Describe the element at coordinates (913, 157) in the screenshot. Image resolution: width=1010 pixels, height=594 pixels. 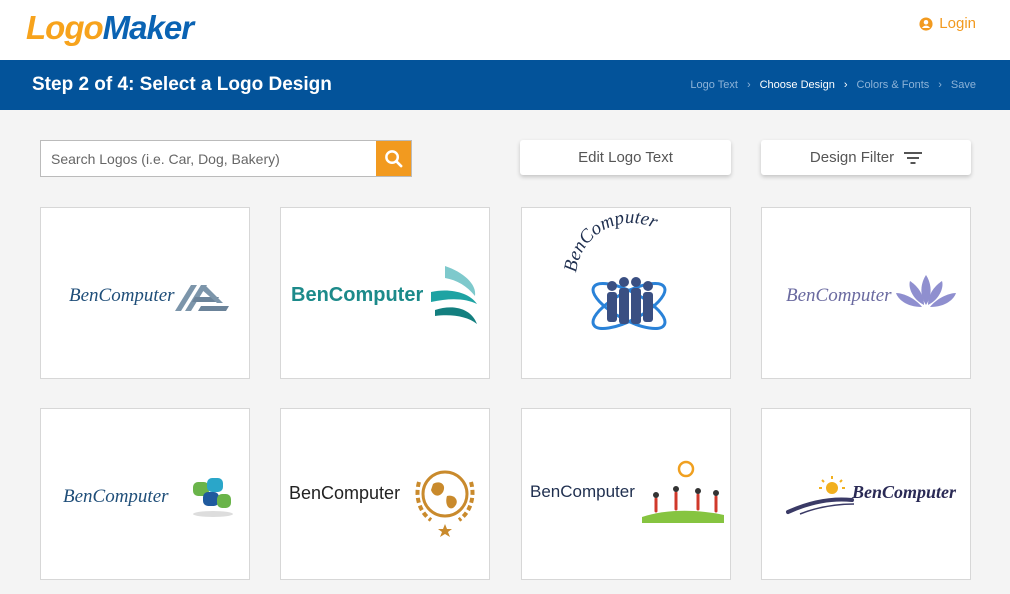
I see `filter-icon` at that location.